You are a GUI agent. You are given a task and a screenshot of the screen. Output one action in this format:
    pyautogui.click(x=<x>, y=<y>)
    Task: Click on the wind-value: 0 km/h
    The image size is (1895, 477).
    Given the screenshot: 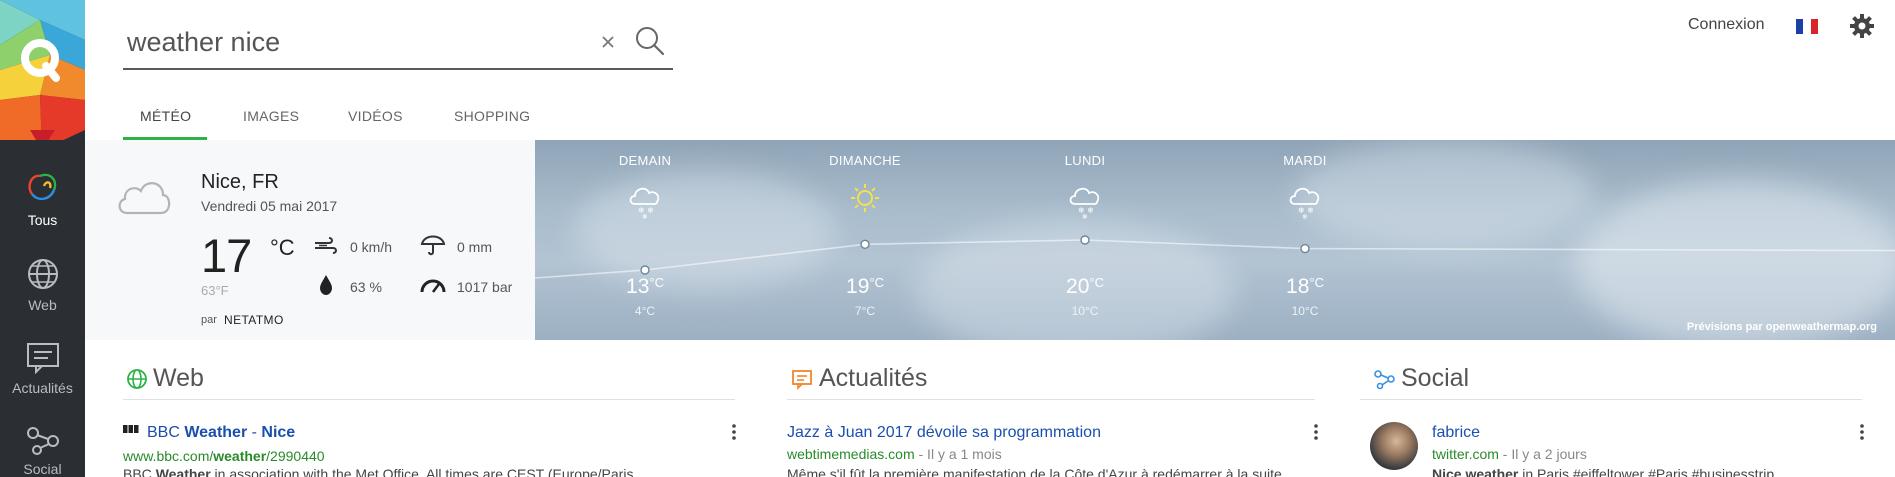 What is the action you would take?
    pyautogui.click(x=371, y=247)
    